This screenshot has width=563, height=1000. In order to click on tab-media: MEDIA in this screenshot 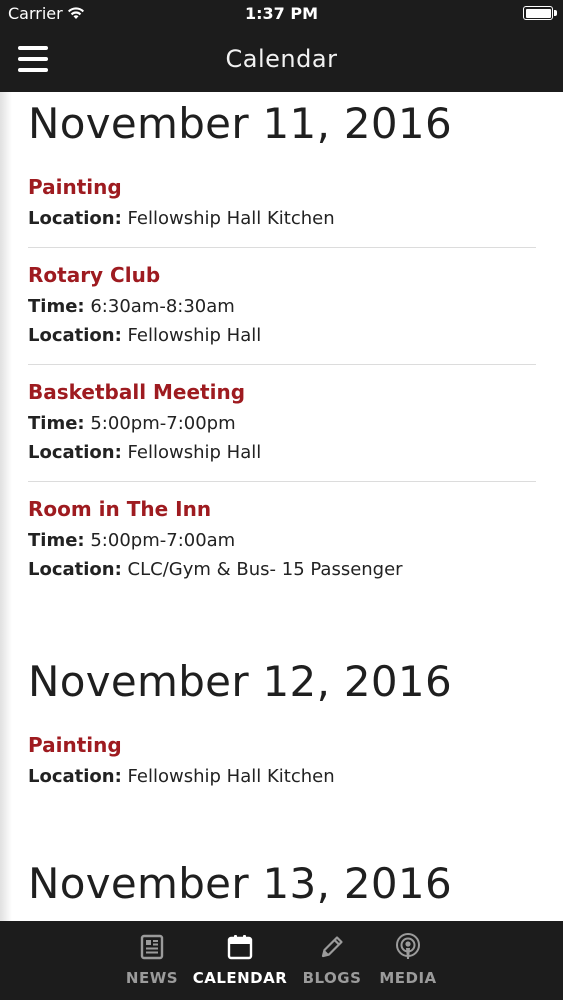, I will do `click(408, 960)`.